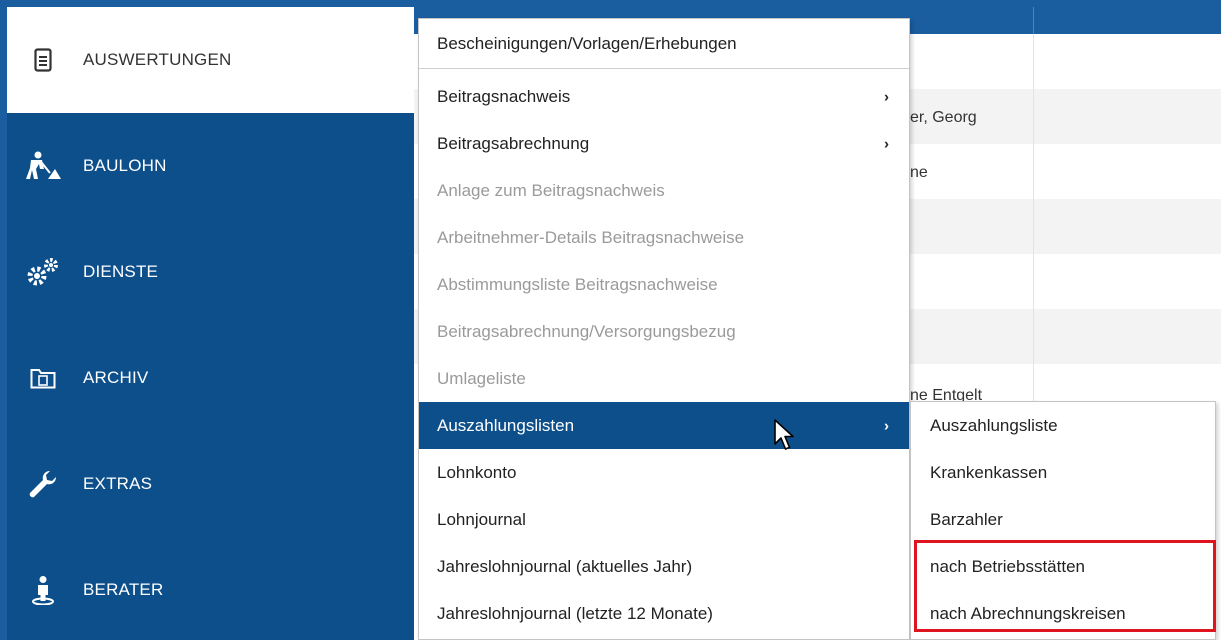 The image size is (1221, 640). I want to click on menu-item-lohnjournal: Lohnjournal, so click(664, 519).